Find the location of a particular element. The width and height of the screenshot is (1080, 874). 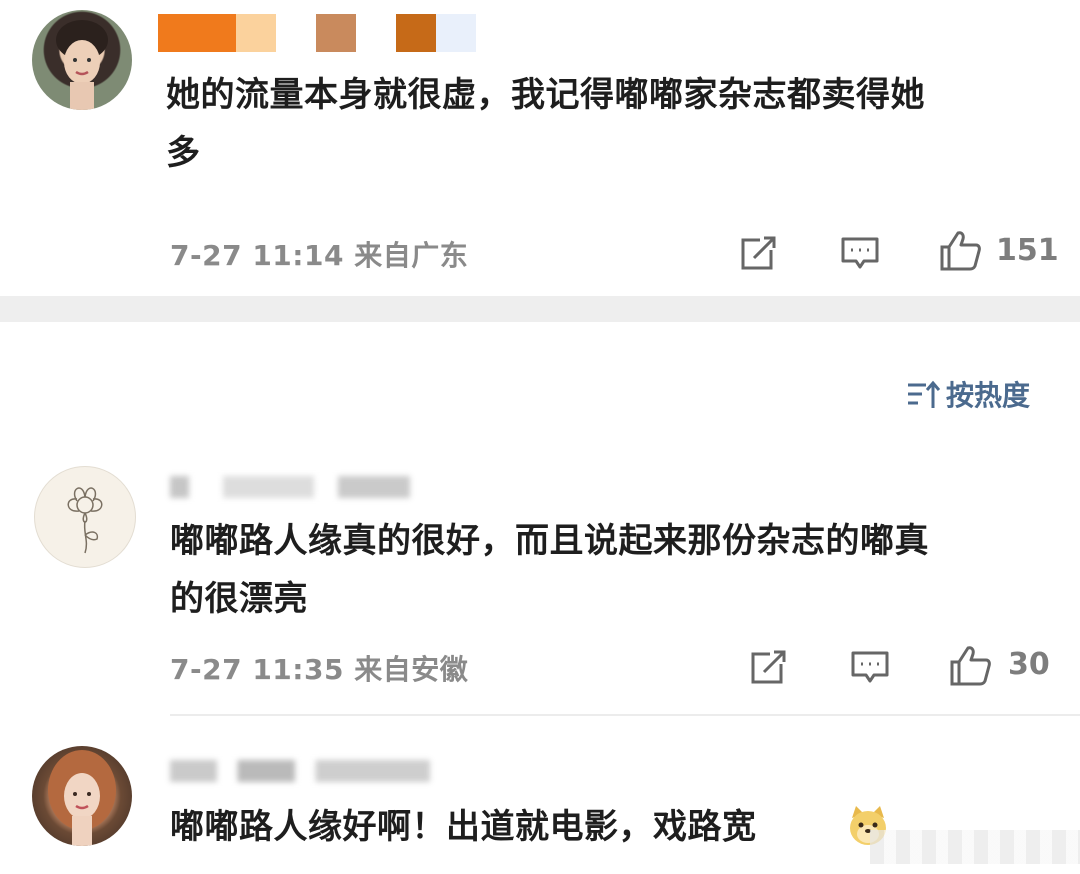

comment-text-line: 她的流量本身就很虚，我记得嘟嘟家杂志都卖得她 is located at coordinates (545, 95).